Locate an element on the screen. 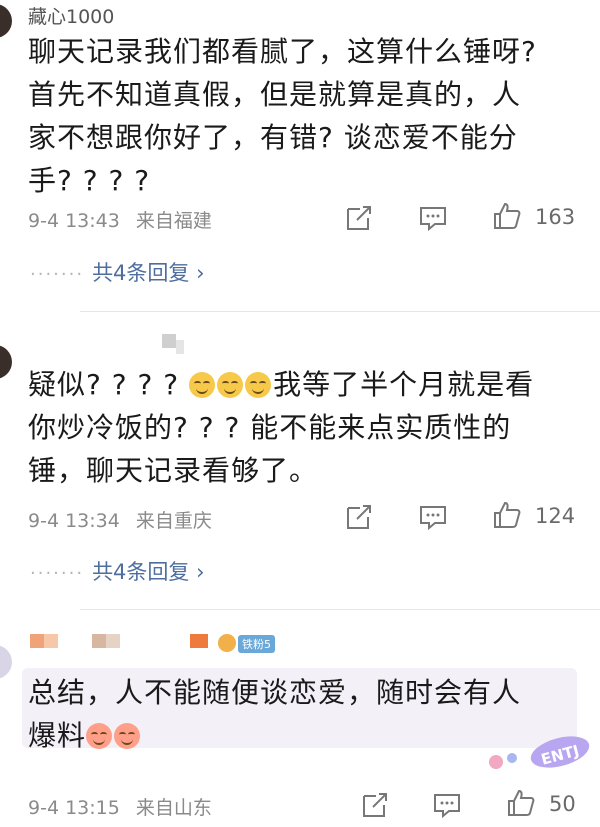 Image resolution: width=600 pixels, height=827 pixels. text-line: 手? ? ? ? is located at coordinates (89, 180).